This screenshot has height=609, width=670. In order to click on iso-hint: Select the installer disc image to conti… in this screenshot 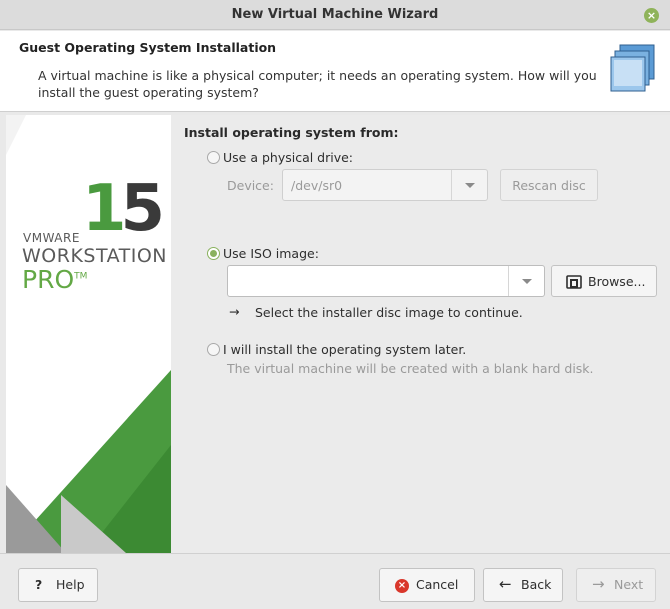, I will do `click(389, 312)`.